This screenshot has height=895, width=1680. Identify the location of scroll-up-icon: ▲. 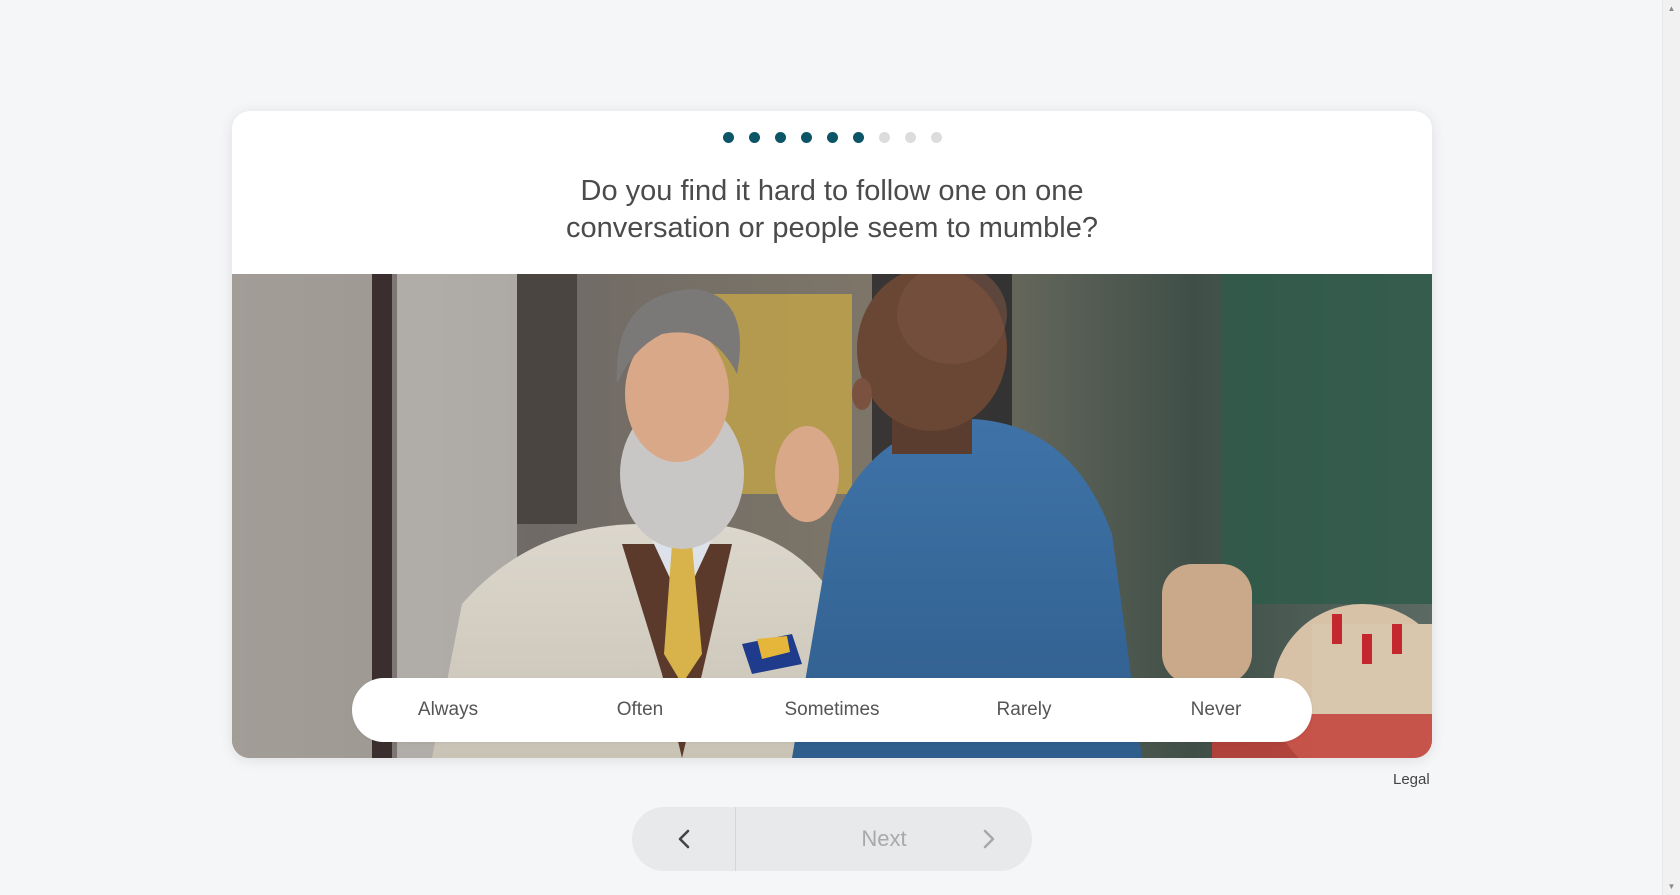
(1671, 8).